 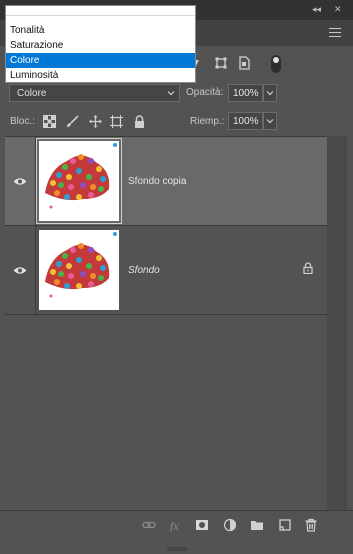 I want to click on blend-mode-value: Colore, so click(x=32, y=93).